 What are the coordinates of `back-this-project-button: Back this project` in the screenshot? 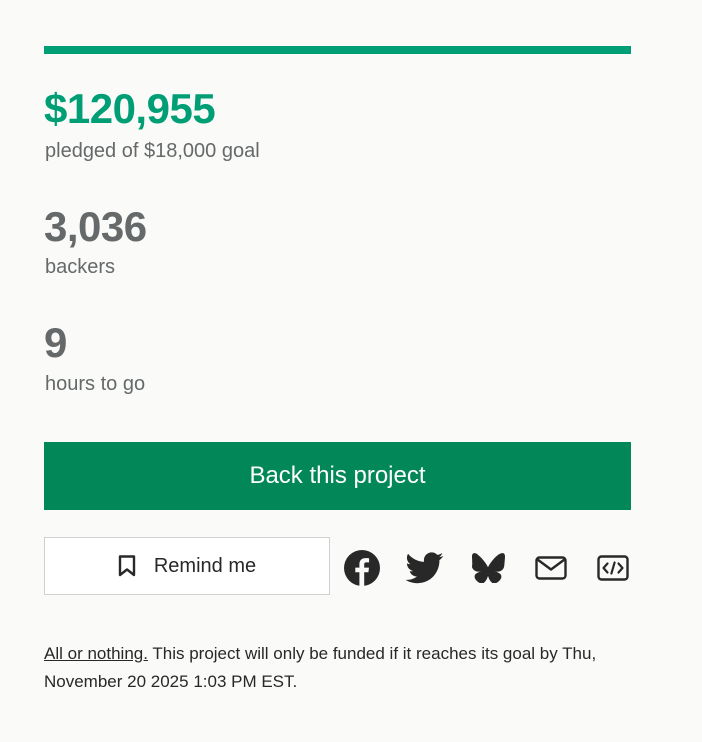 It's located at (337, 476).